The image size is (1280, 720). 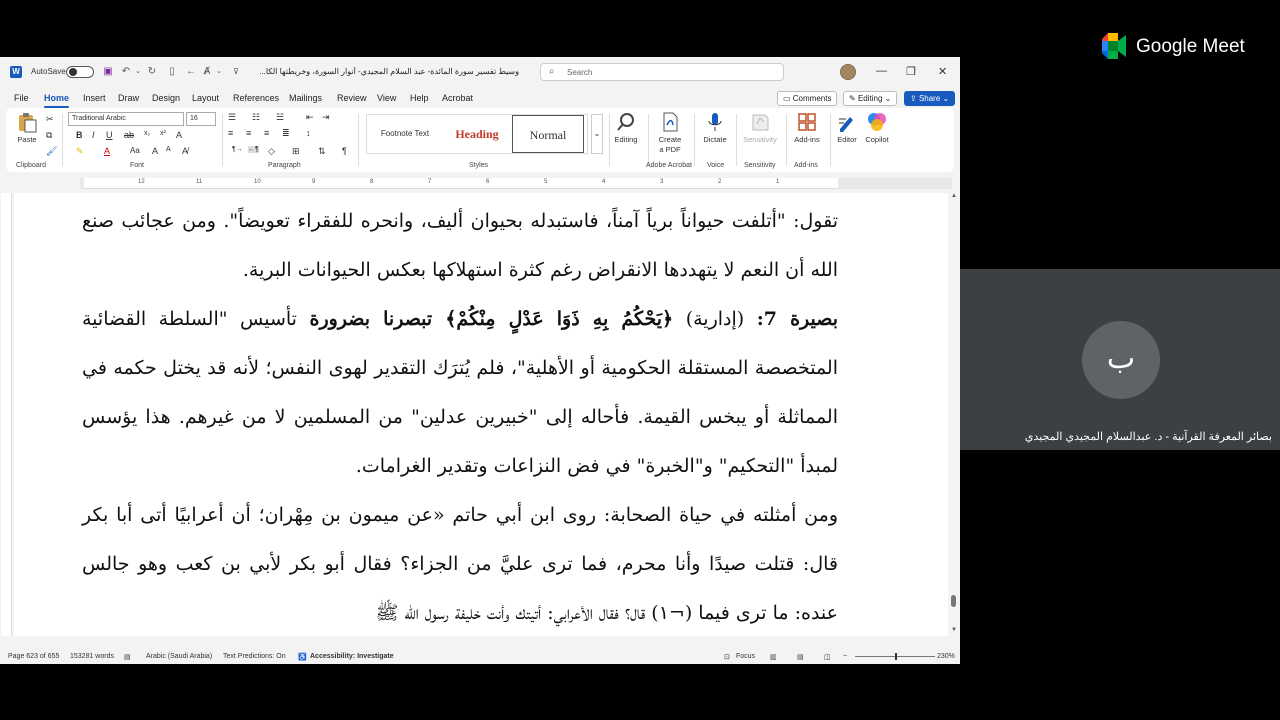 What do you see at coordinates (129, 135) in the screenshot?
I see `strikethrough-icon: ab` at bounding box center [129, 135].